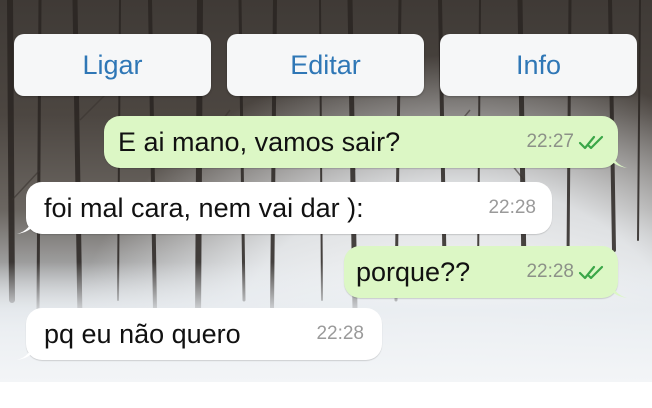 This screenshot has width=652, height=408. I want to click on incoming-message: foi mal cara, nem vai dar ): 22:28, so click(284, 208).